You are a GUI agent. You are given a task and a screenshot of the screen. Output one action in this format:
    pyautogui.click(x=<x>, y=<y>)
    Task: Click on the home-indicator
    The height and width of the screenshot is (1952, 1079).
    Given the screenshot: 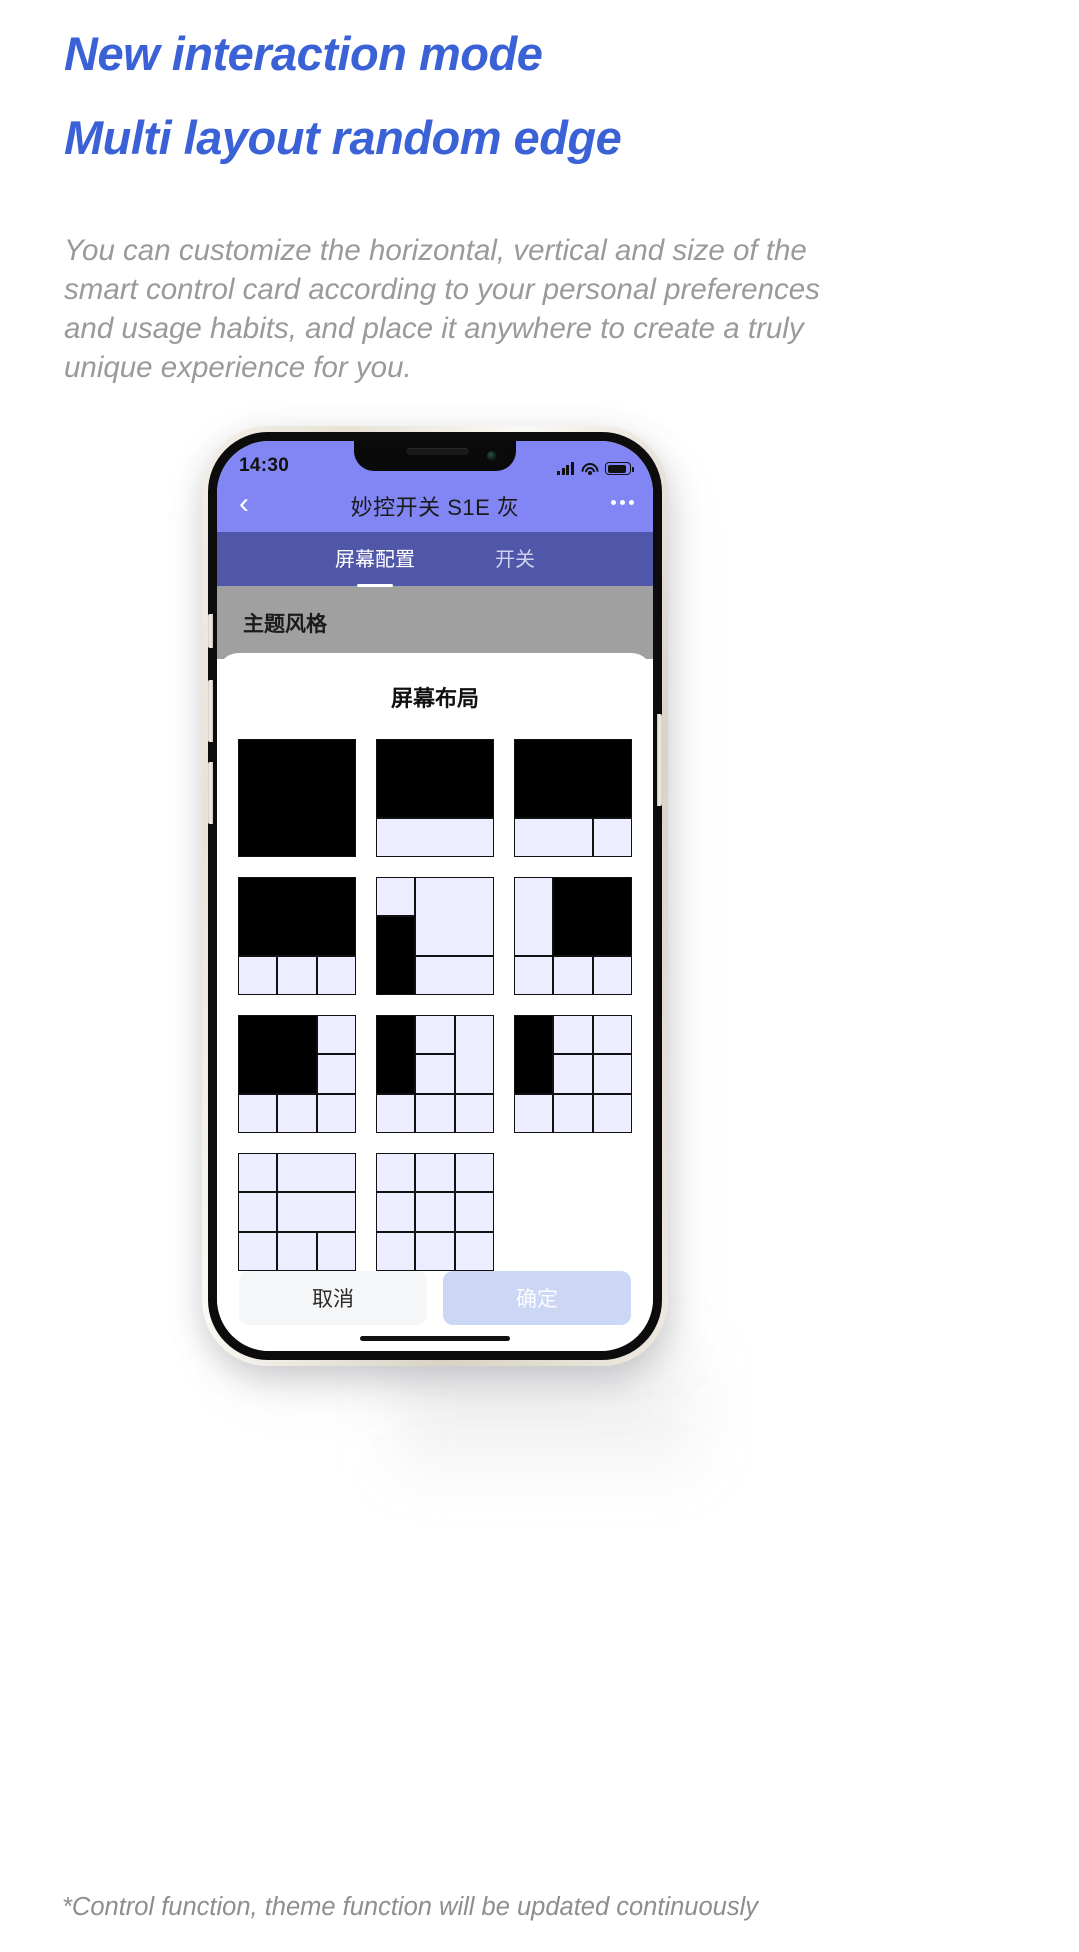 What is the action you would take?
    pyautogui.click(x=435, y=1338)
    